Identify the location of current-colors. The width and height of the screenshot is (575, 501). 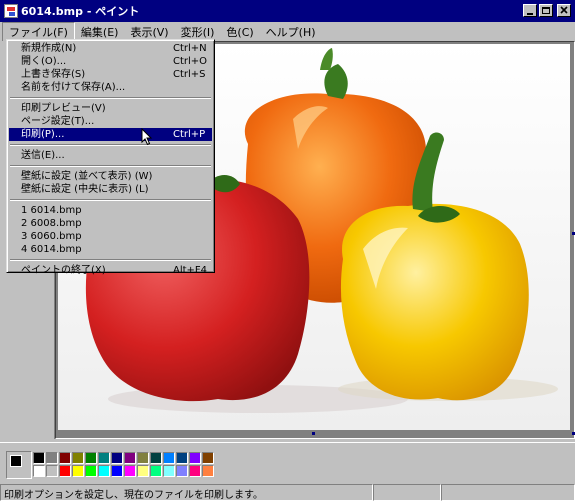
(19, 465).